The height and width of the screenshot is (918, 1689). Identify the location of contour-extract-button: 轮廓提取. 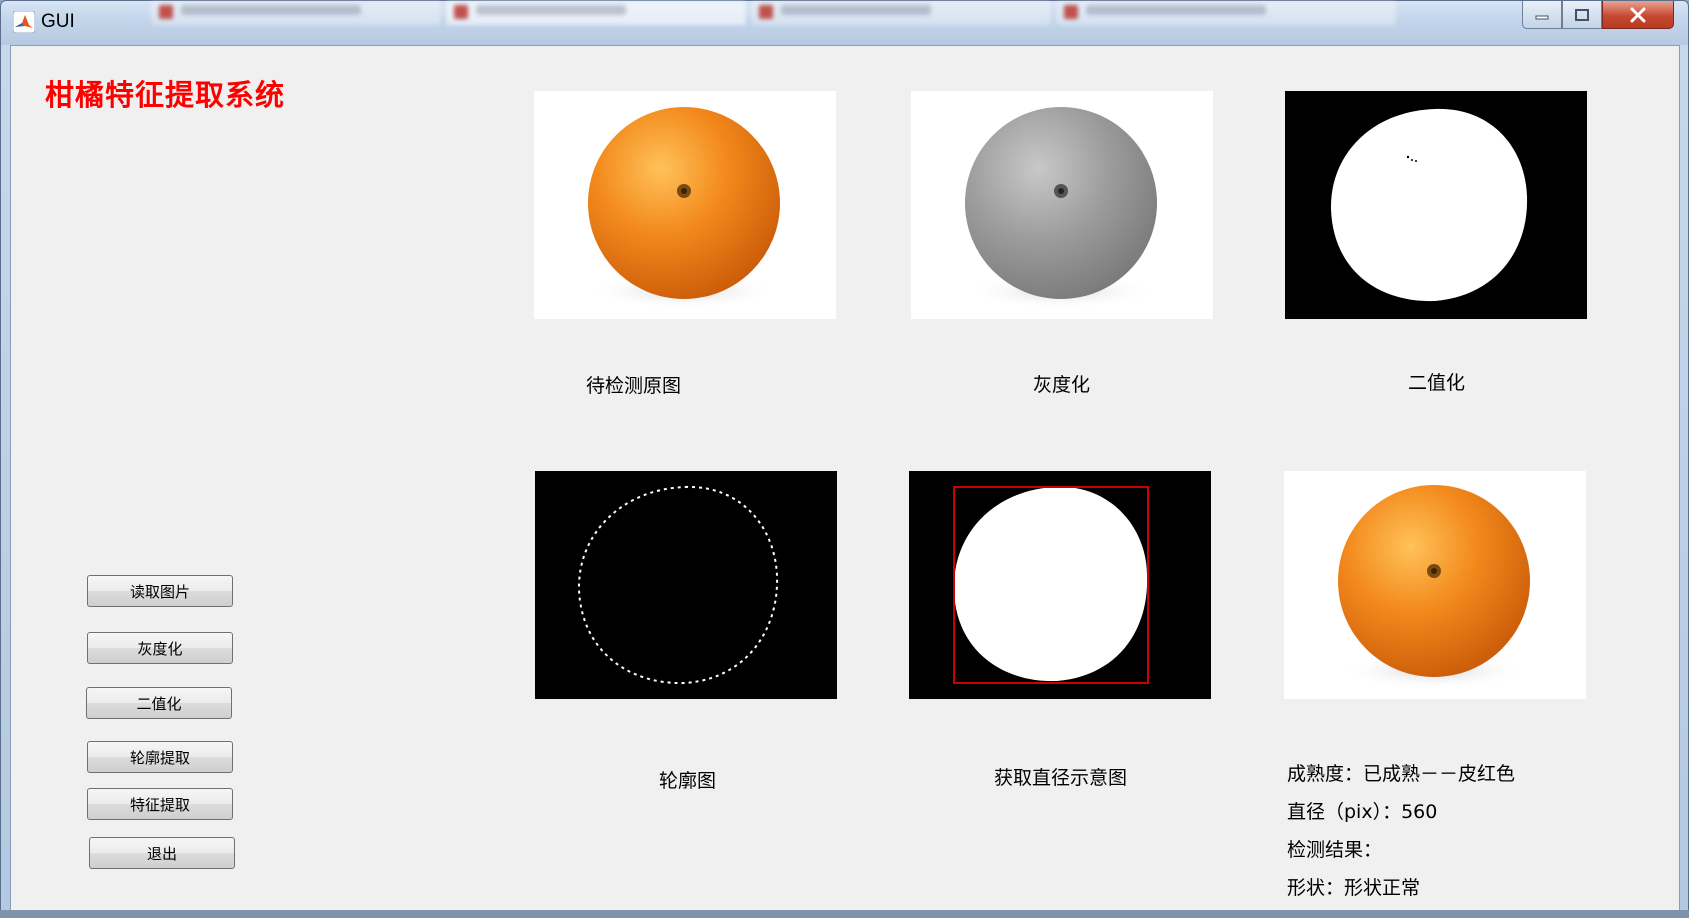
(160, 757).